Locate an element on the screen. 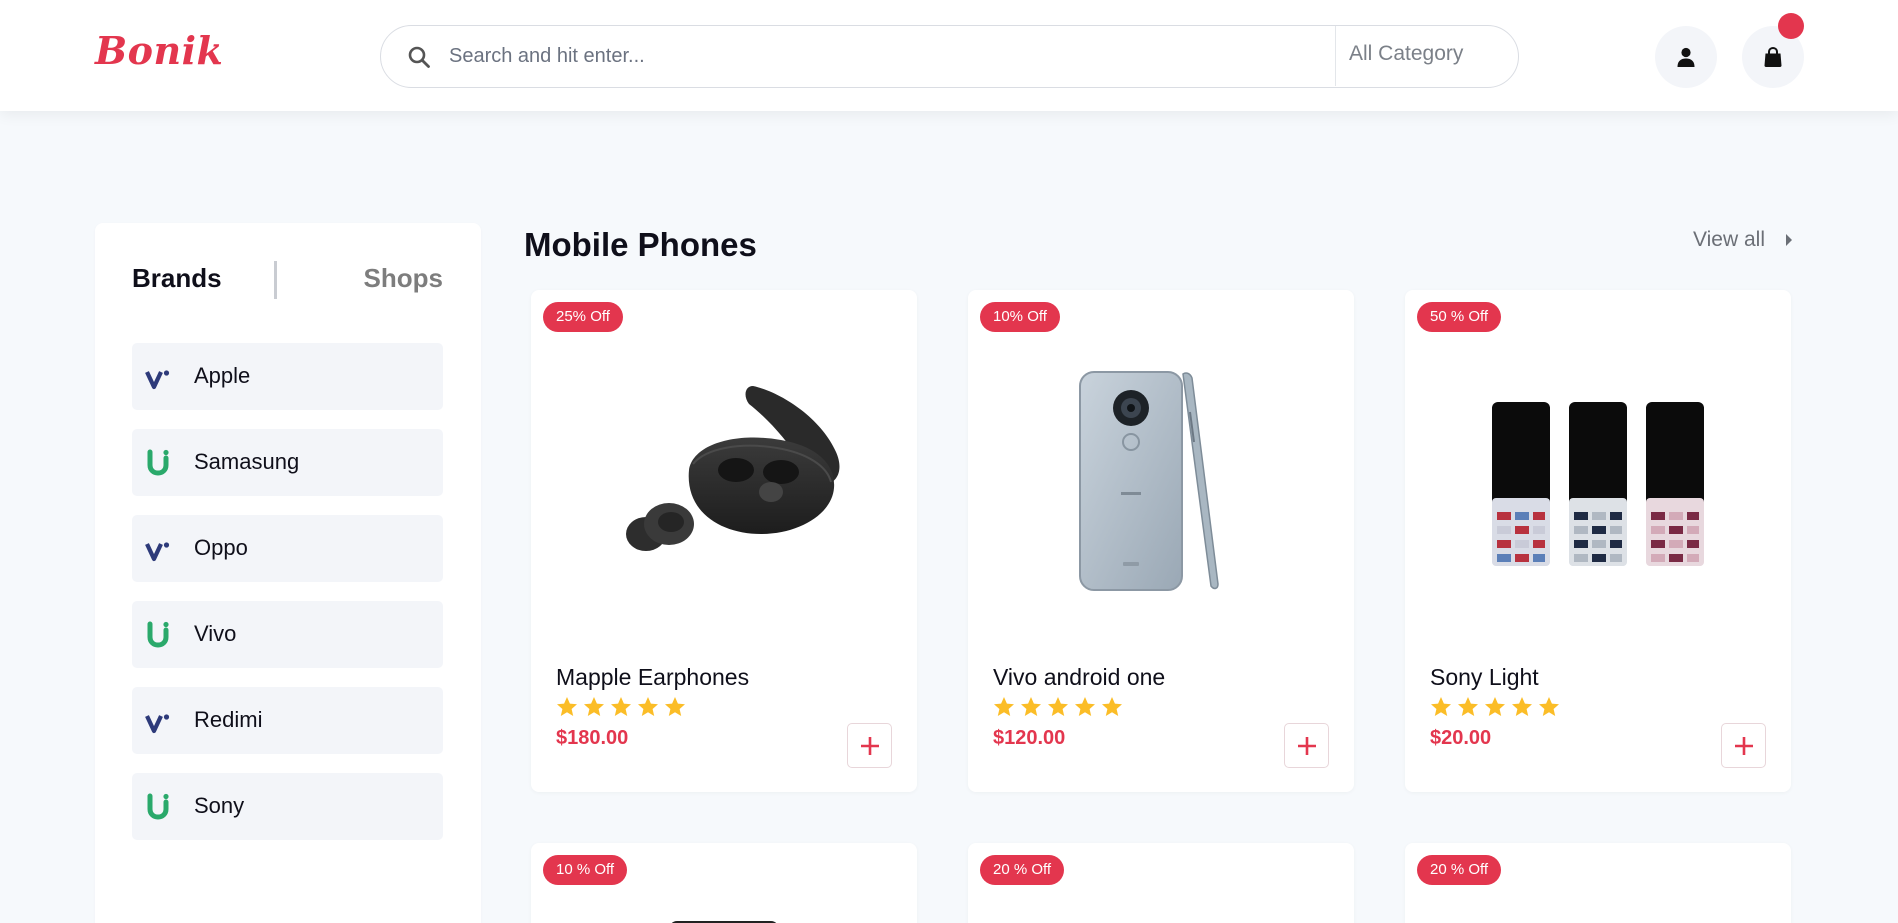  view-all-link: View all is located at coordinates (1729, 240).